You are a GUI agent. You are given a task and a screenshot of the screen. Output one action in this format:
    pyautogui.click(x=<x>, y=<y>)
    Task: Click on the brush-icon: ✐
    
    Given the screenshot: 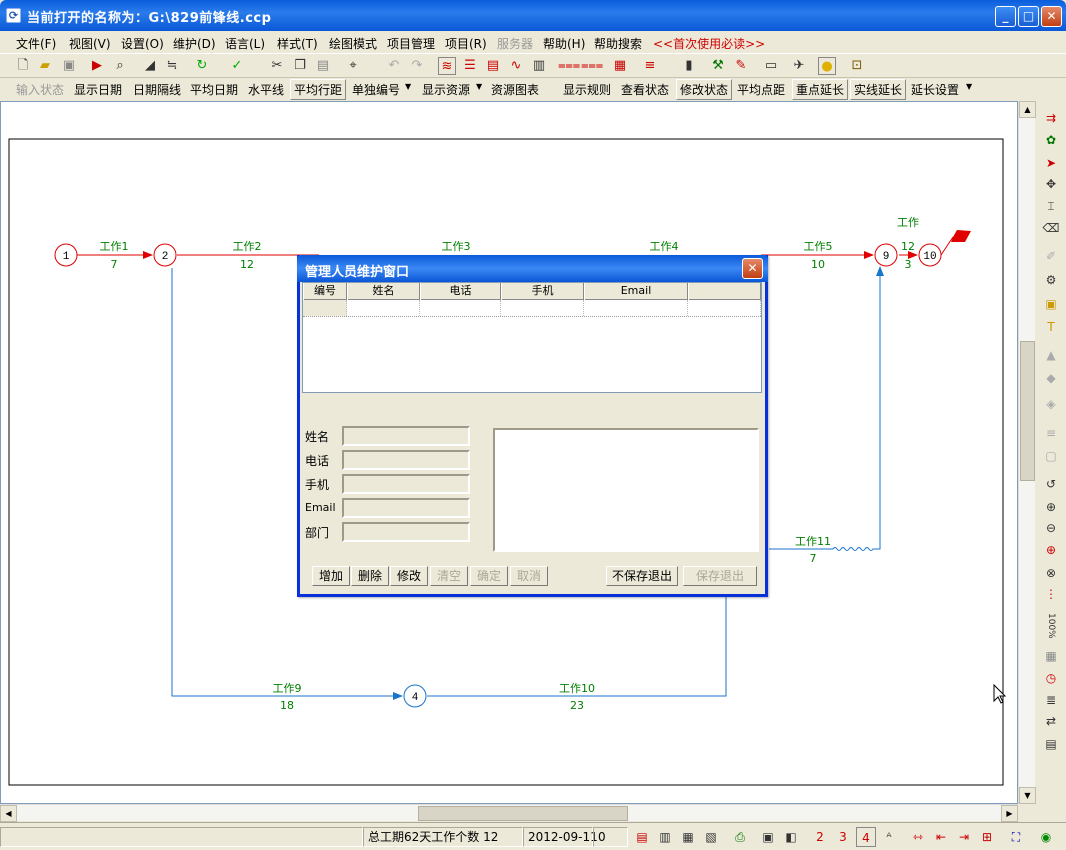 What is the action you would take?
    pyautogui.click(x=1051, y=256)
    